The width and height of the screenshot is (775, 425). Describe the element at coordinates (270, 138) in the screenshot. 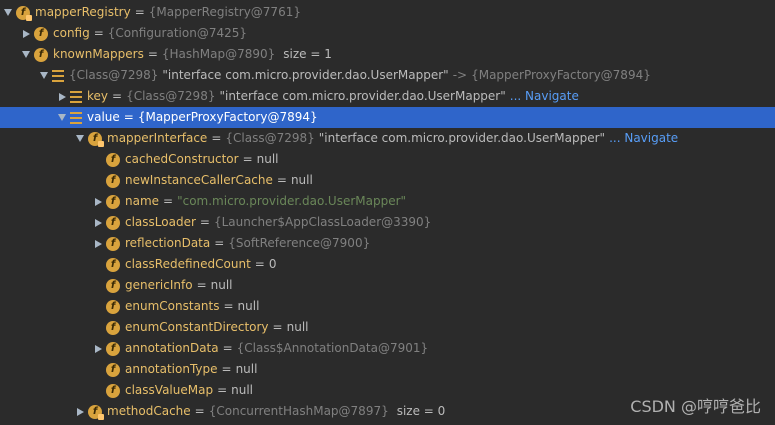

I see `object-reference: {Class@7298}` at that location.